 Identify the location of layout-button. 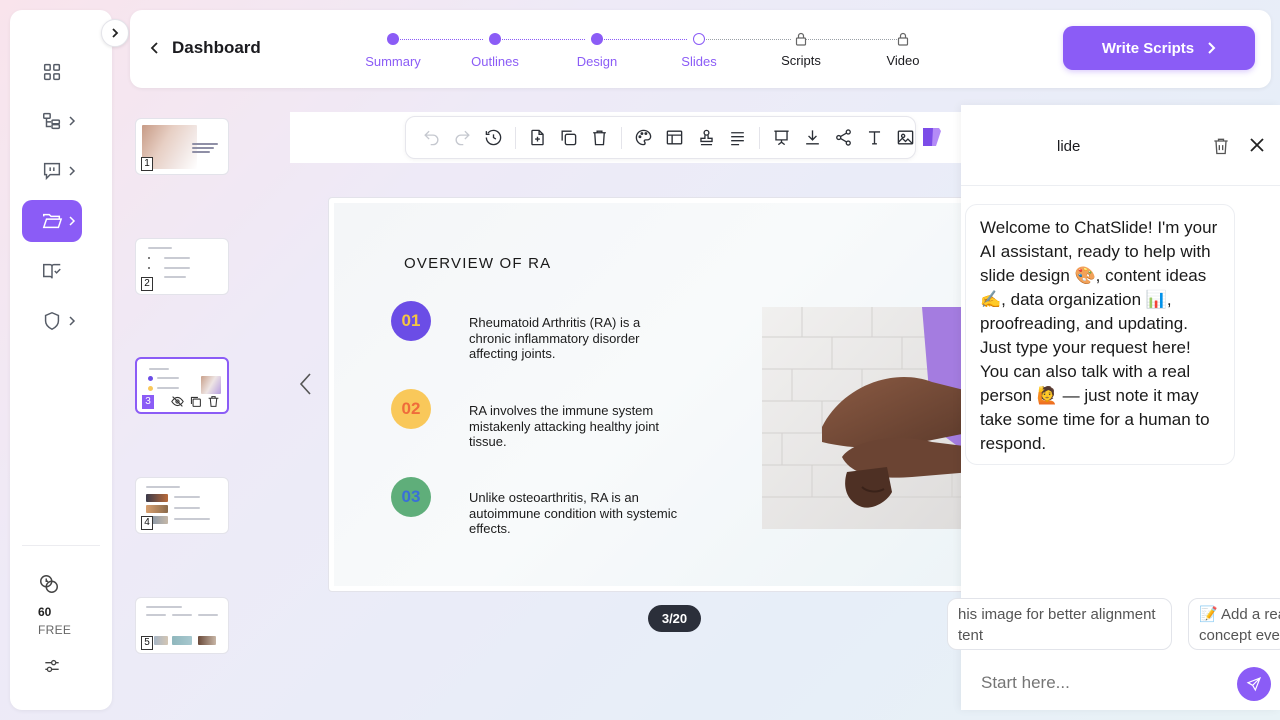
(674, 138).